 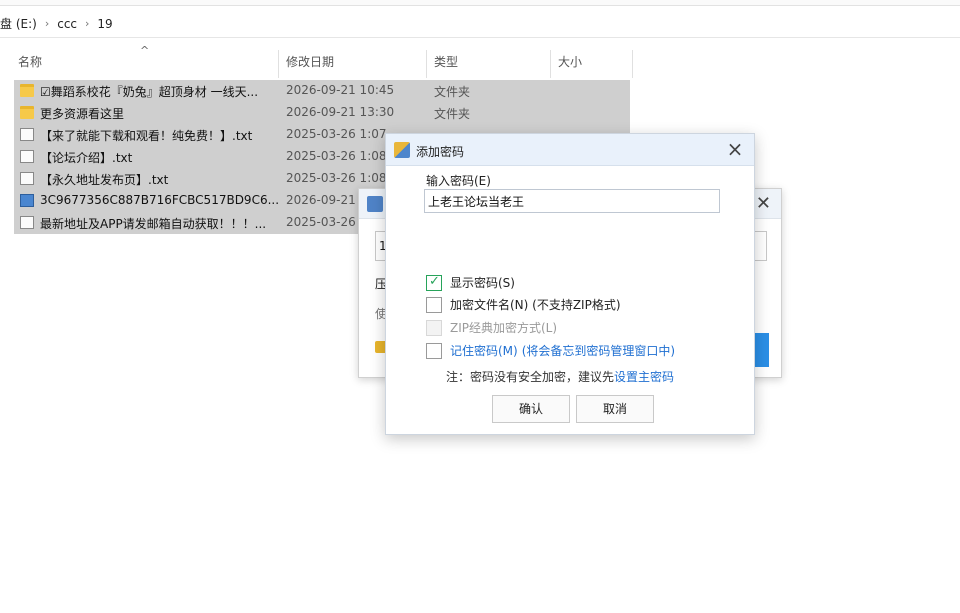 I want to click on window-top-strip, so click(x=480, y=3).